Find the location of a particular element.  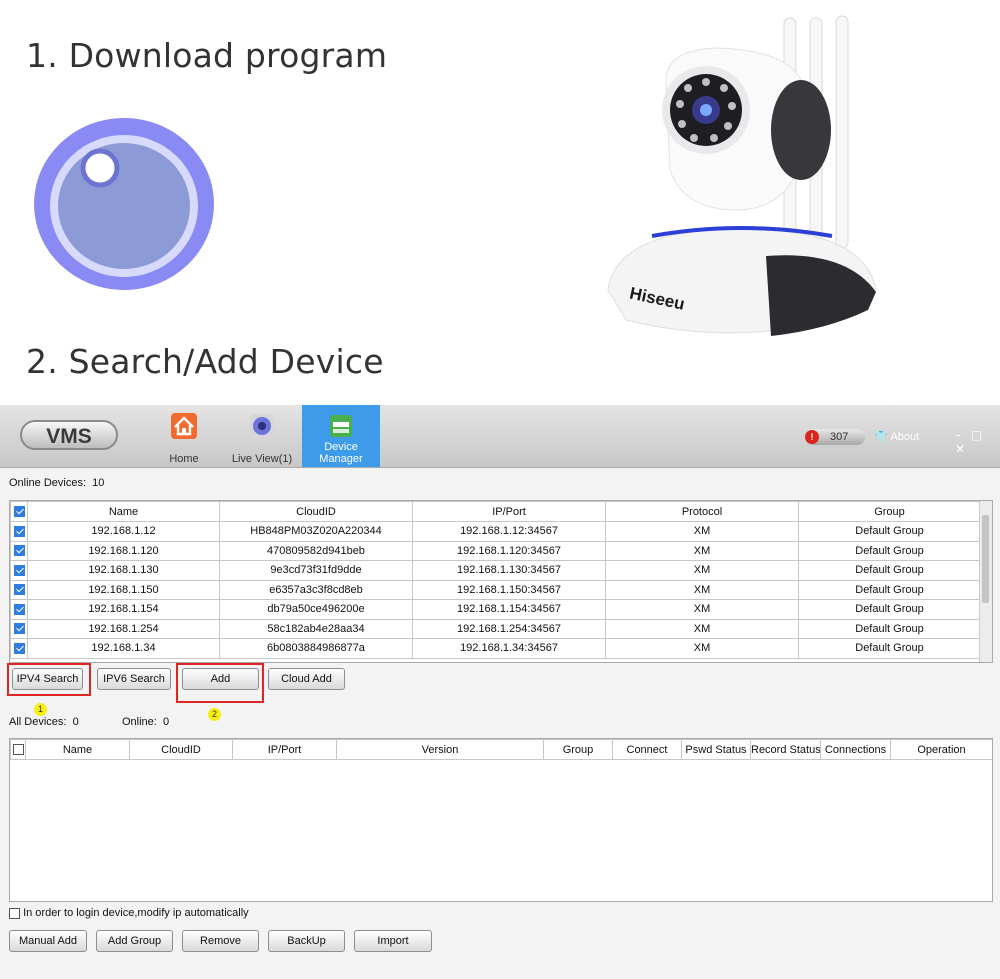

col-header: Version is located at coordinates (440, 749).